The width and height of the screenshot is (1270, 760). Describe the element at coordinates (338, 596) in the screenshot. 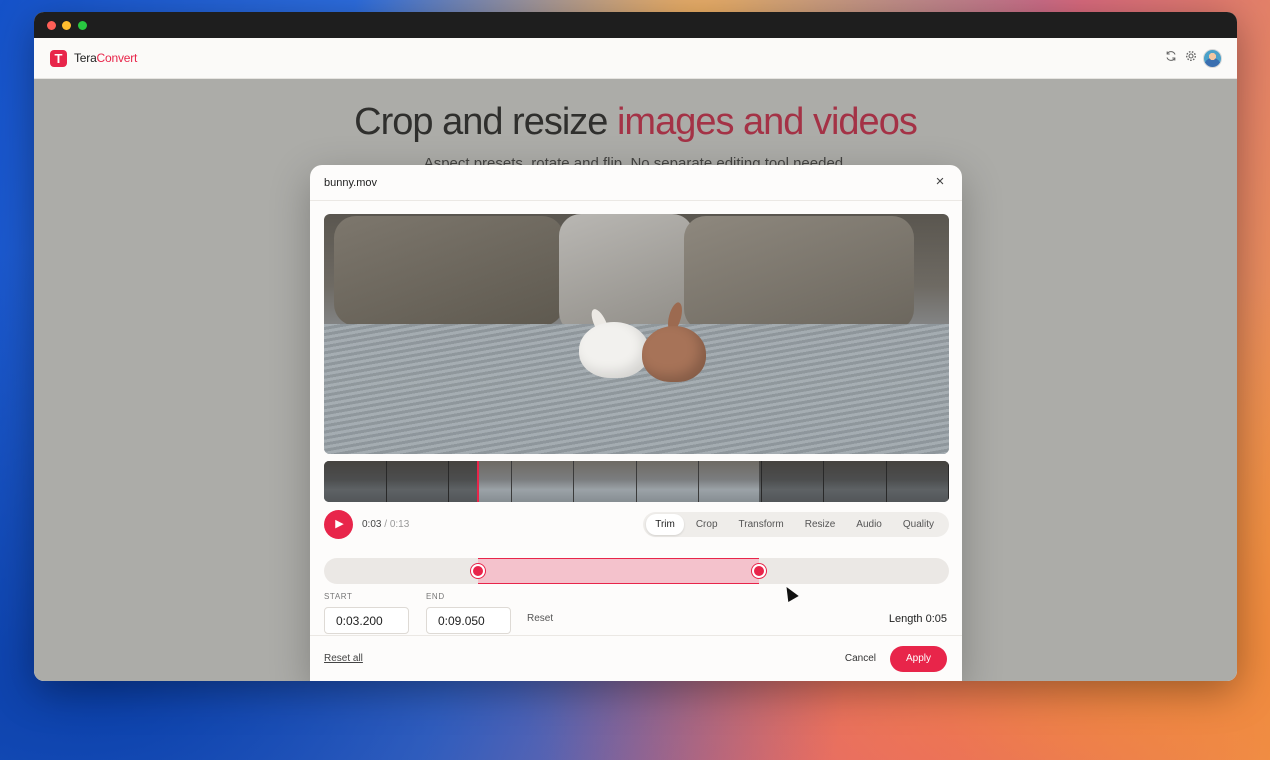

I see `start-label: START` at that location.